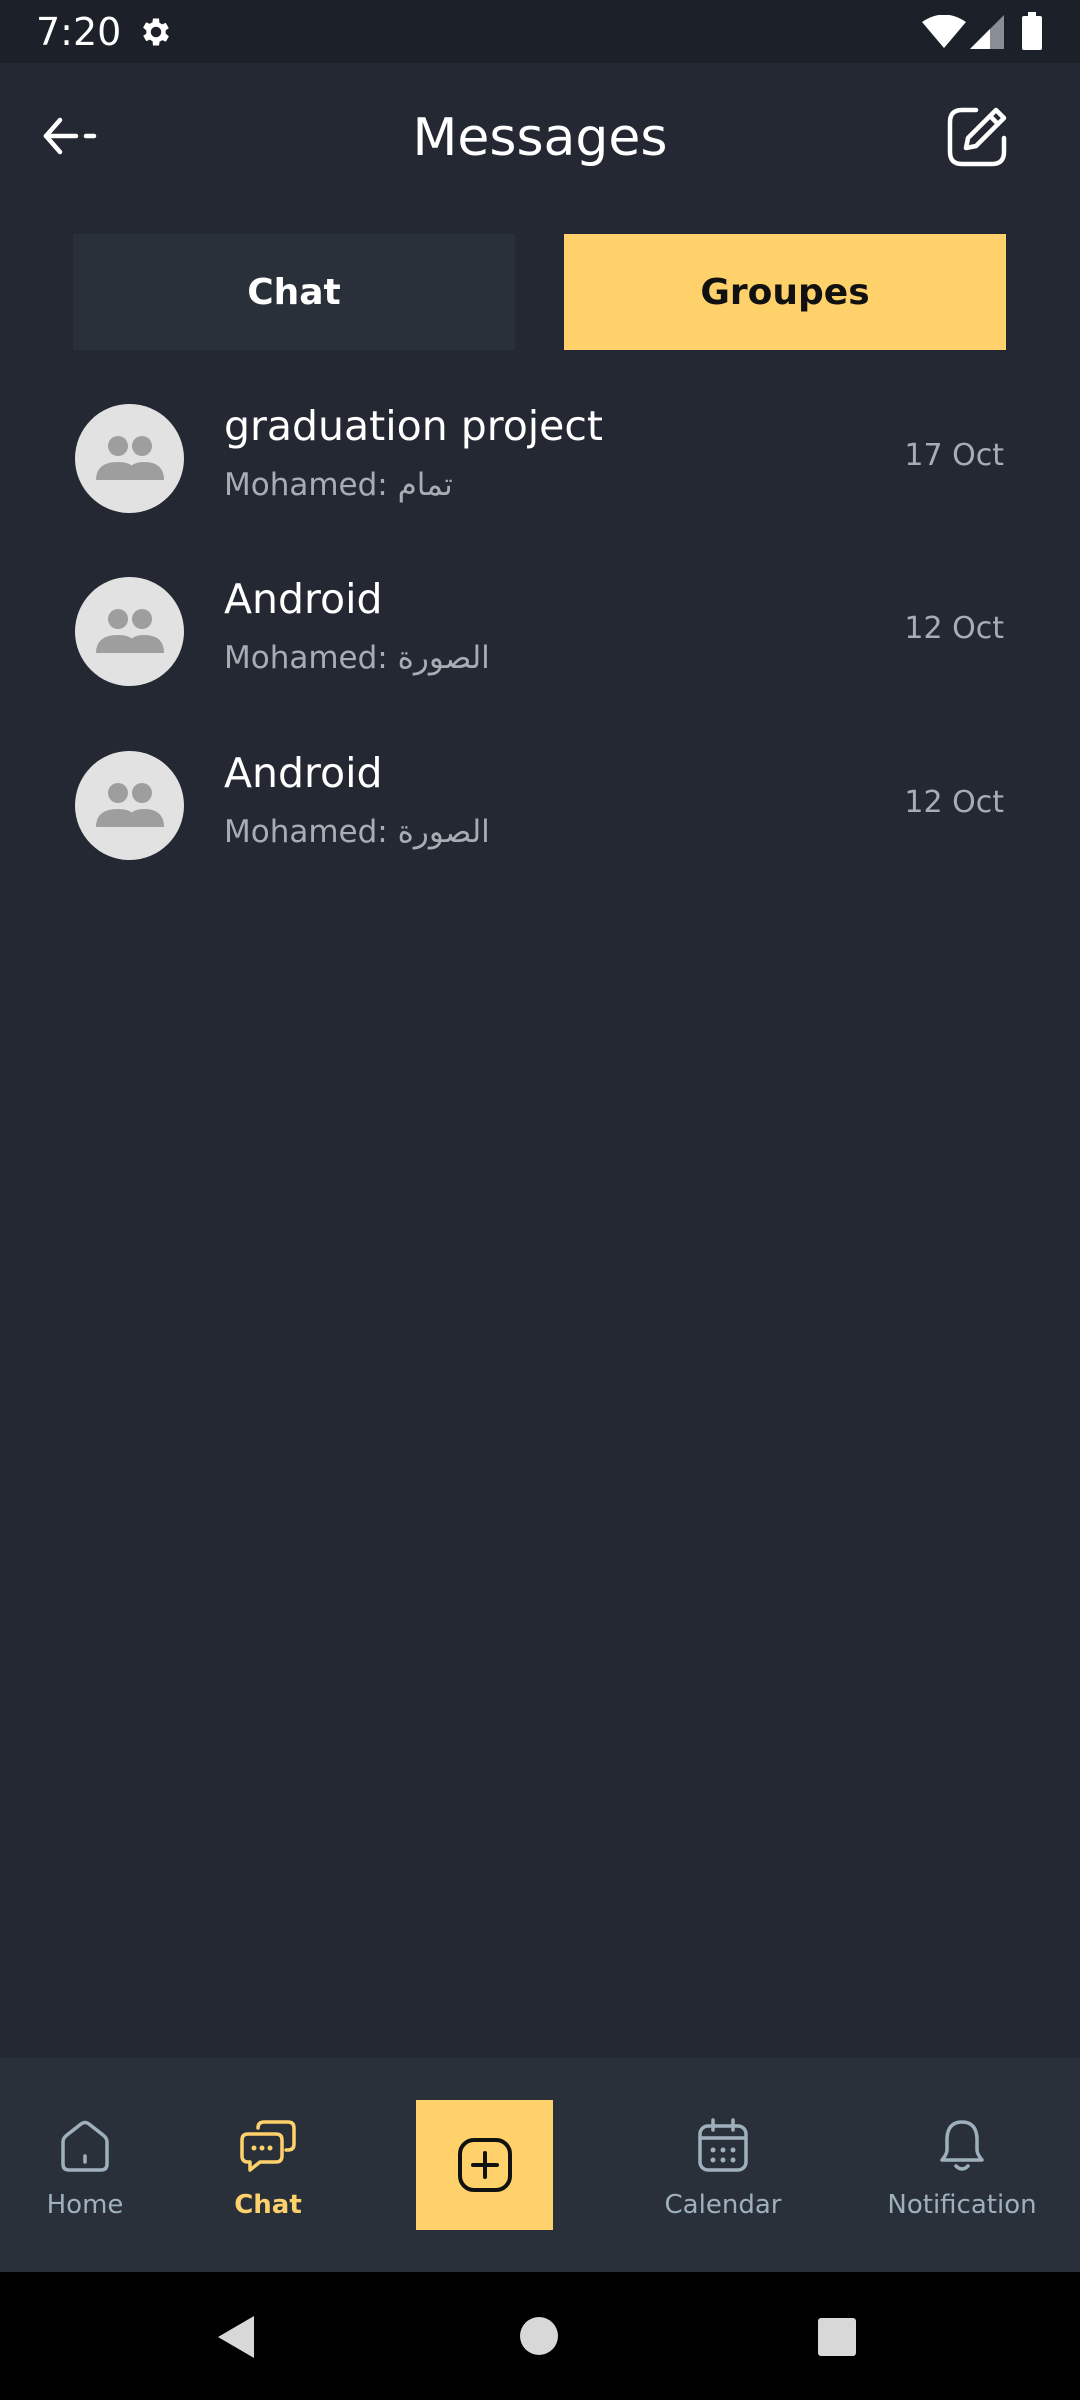 The image size is (1080, 2400). I want to click on nav-chat: Chat, so click(268, 2165).